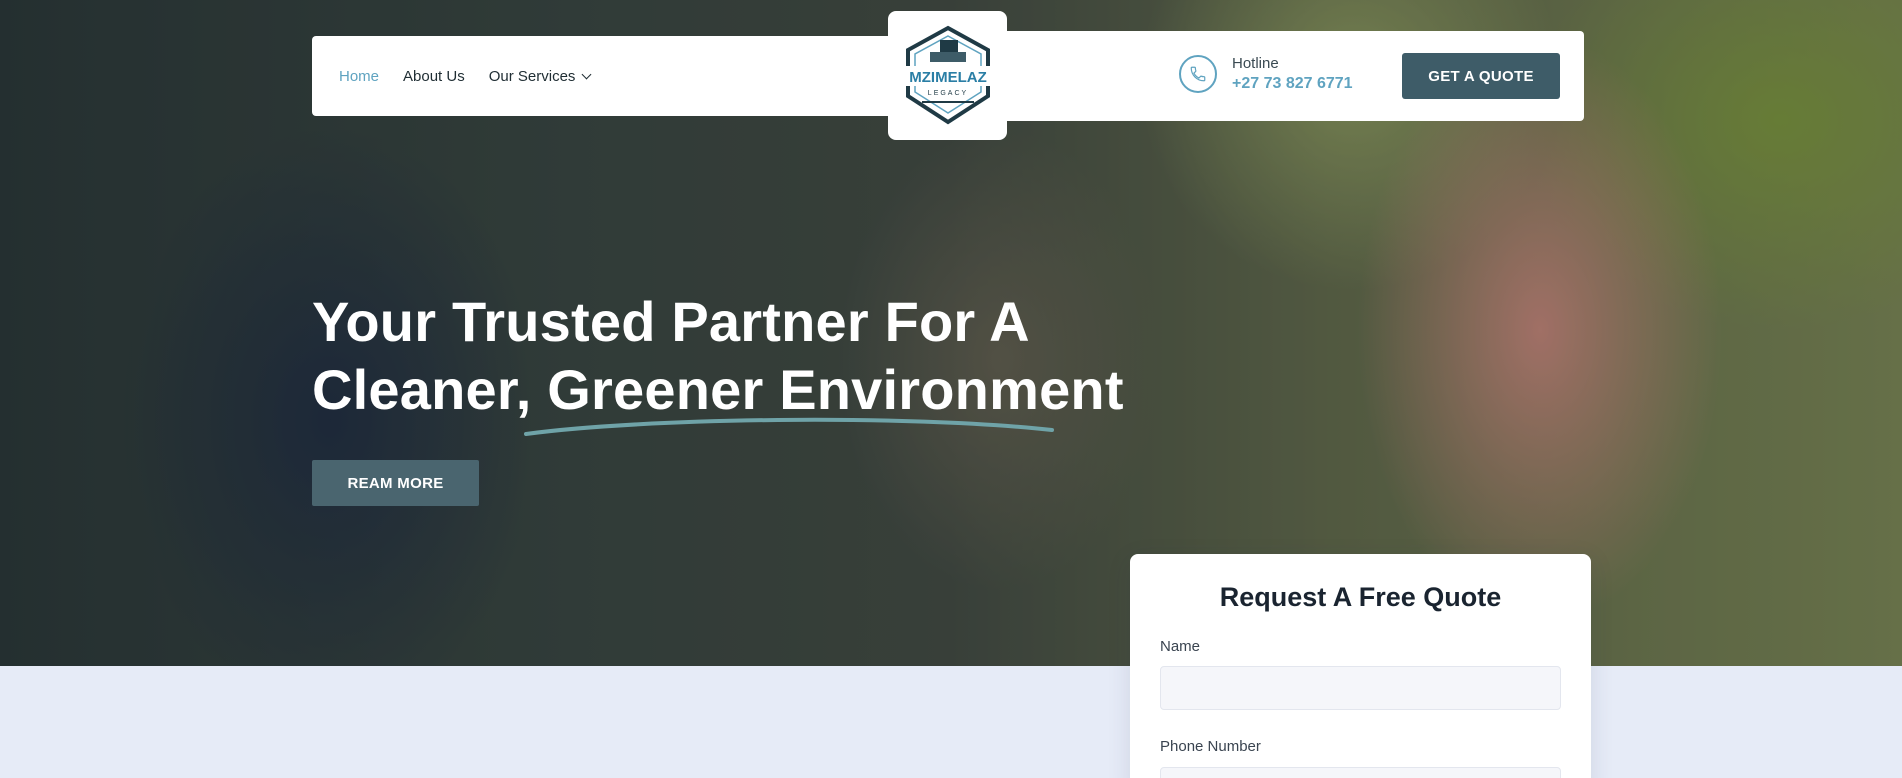 This screenshot has width=1902, height=778. What do you see at coordinates (1255, 63) in the screenshot?
I see `hotline-label: Hotline` at bounding box center [1255, 63].